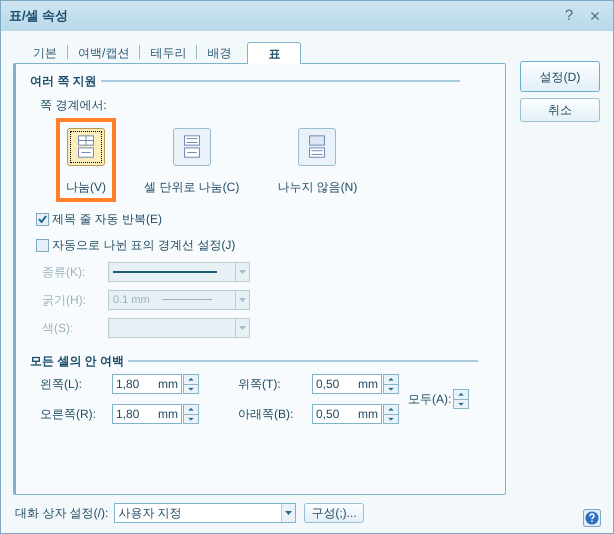  Describe the element at coordinates (45, 53) in the screenshot. I see `tab: 기본` at that location.